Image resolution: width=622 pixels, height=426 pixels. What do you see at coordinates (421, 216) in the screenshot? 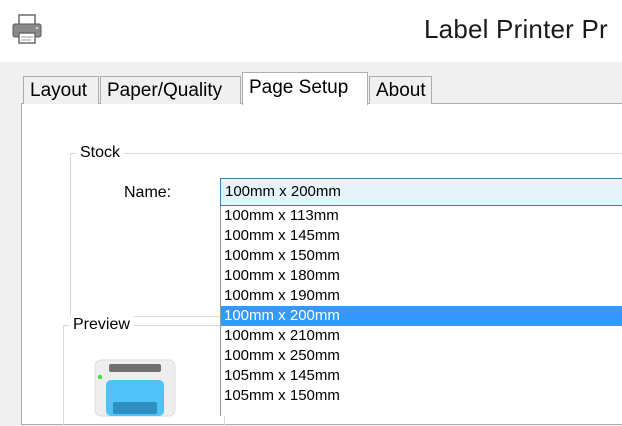
I see `dropdown-option: 100mm x 113mm` at bounding box center [421, 216].